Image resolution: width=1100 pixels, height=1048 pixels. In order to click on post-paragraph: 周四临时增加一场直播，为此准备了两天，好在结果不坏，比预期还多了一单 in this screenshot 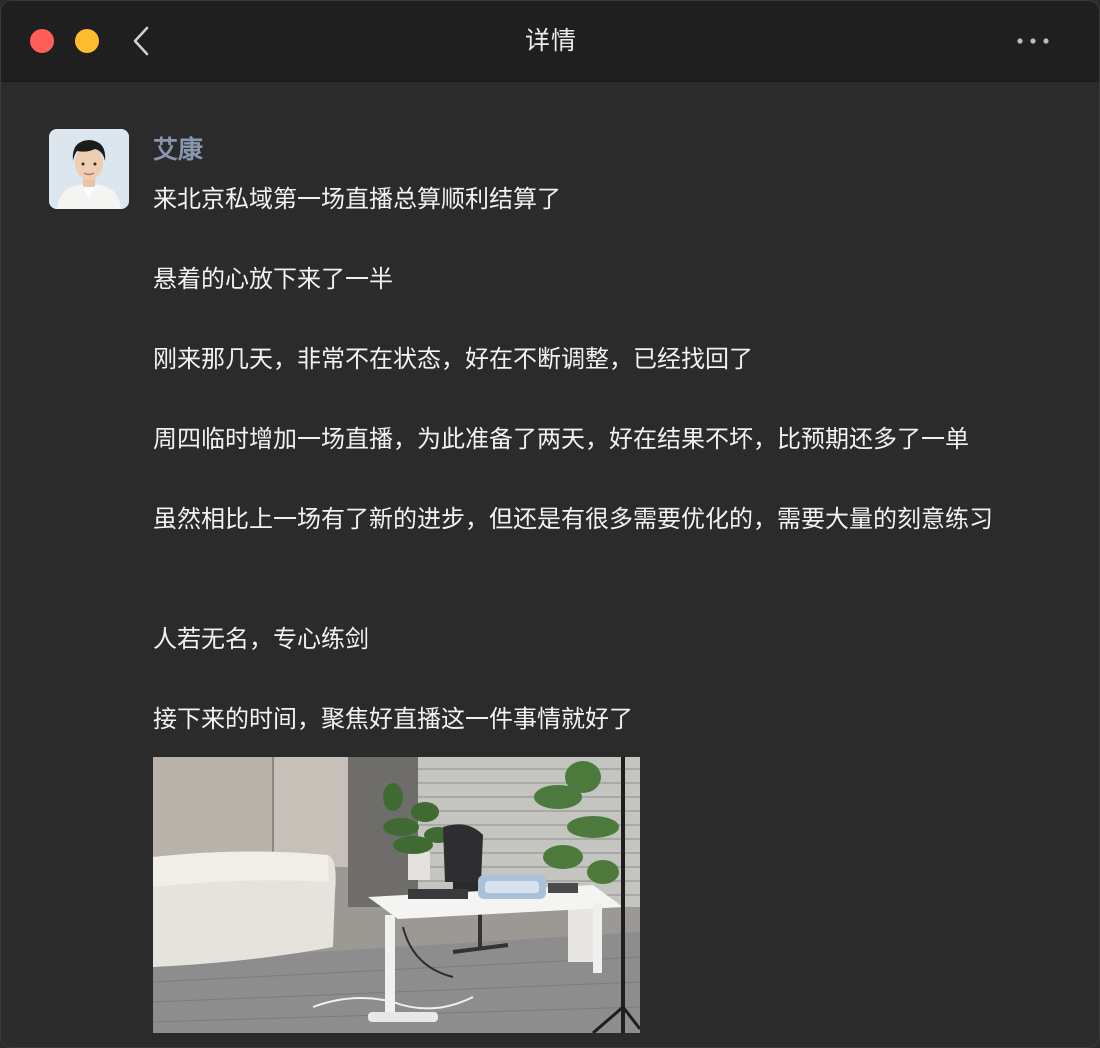, I will do `click(561, 439)`.